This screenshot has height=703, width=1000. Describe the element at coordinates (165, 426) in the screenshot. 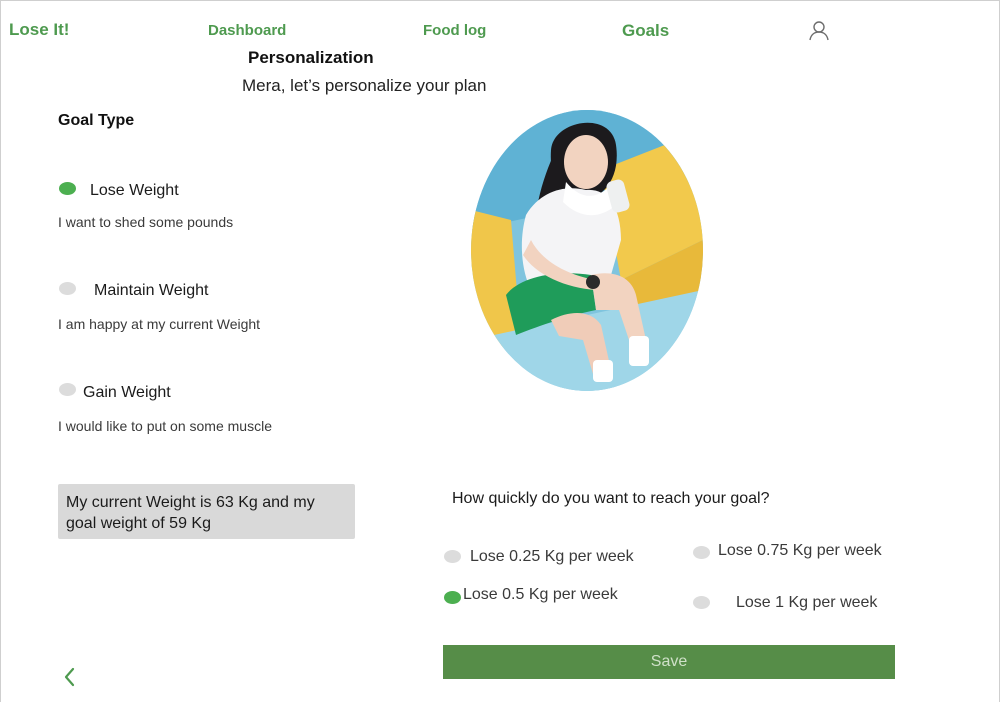

I see `goal-option-description: I would like to put on some muscle` at that location.